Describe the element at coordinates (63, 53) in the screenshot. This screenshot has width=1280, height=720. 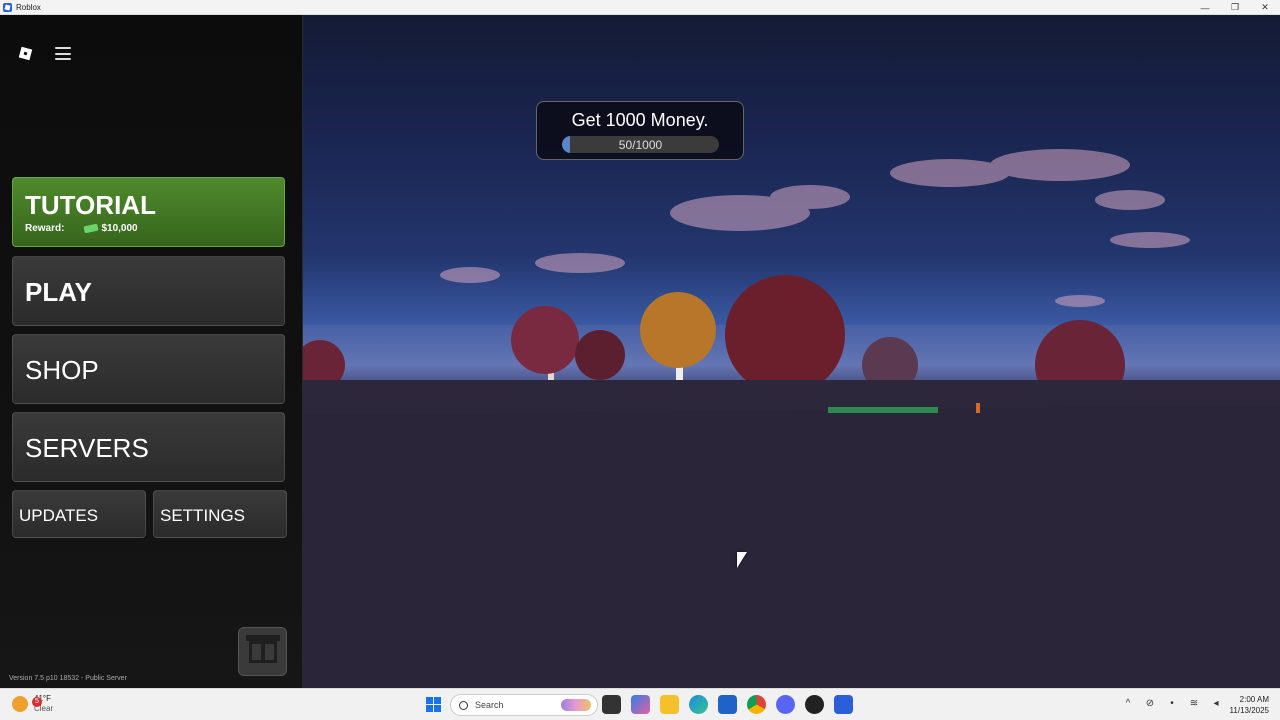
I see `hamburger-menu-icon` at that location.